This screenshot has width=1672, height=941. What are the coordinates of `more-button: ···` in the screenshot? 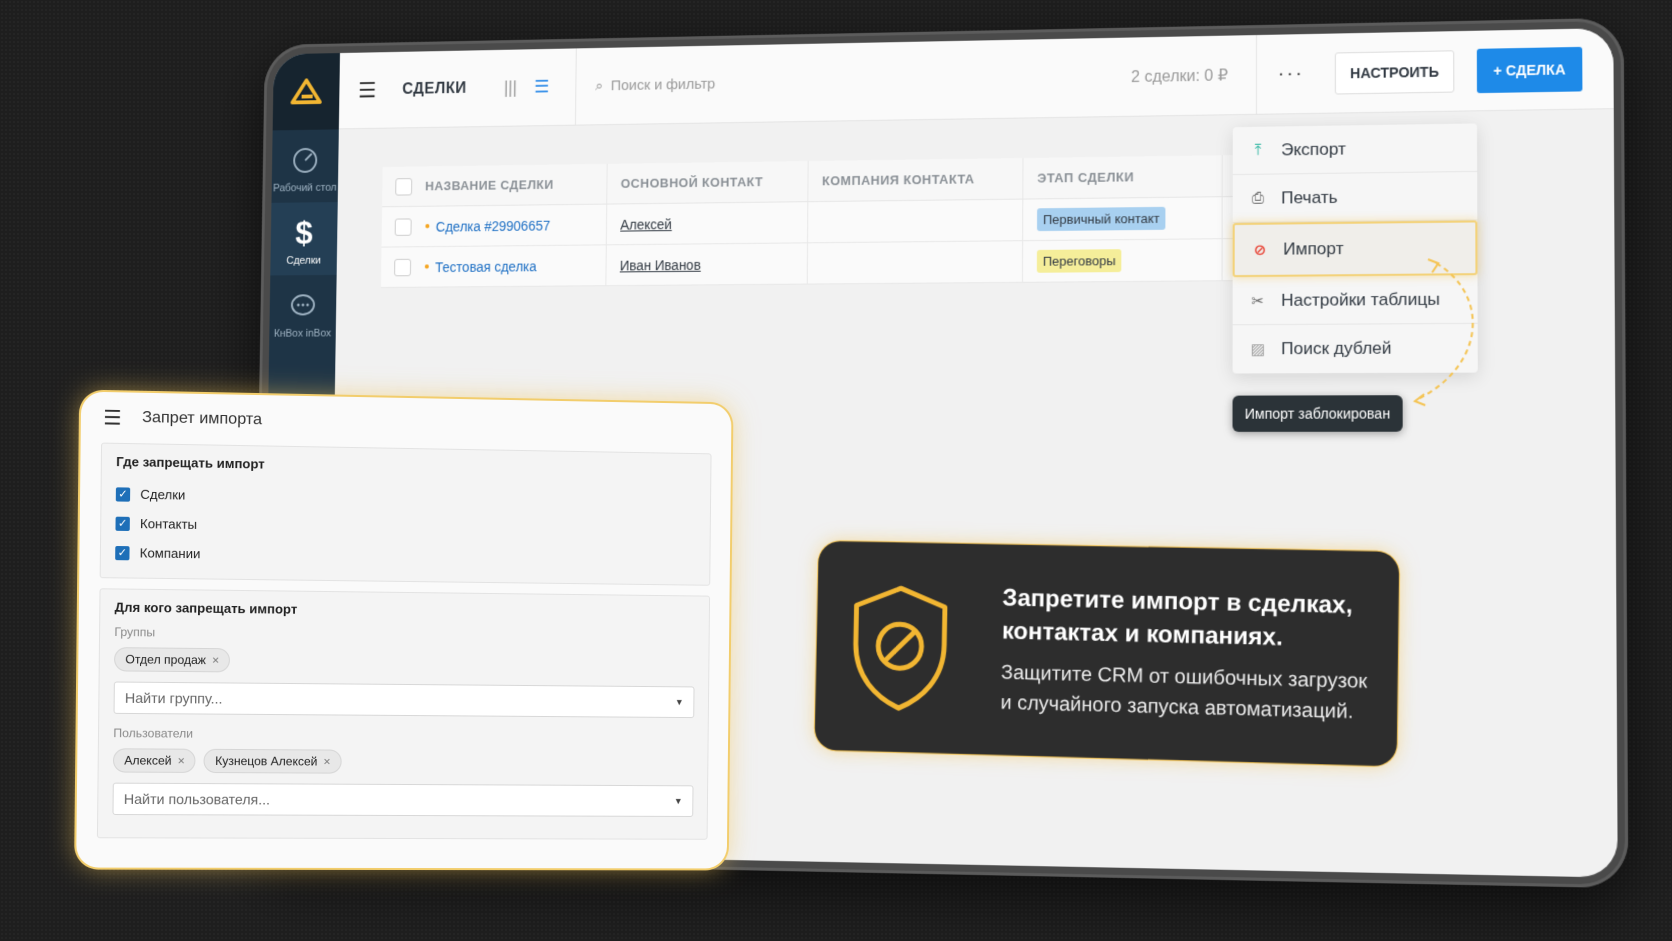 It's located at (1290, 74).